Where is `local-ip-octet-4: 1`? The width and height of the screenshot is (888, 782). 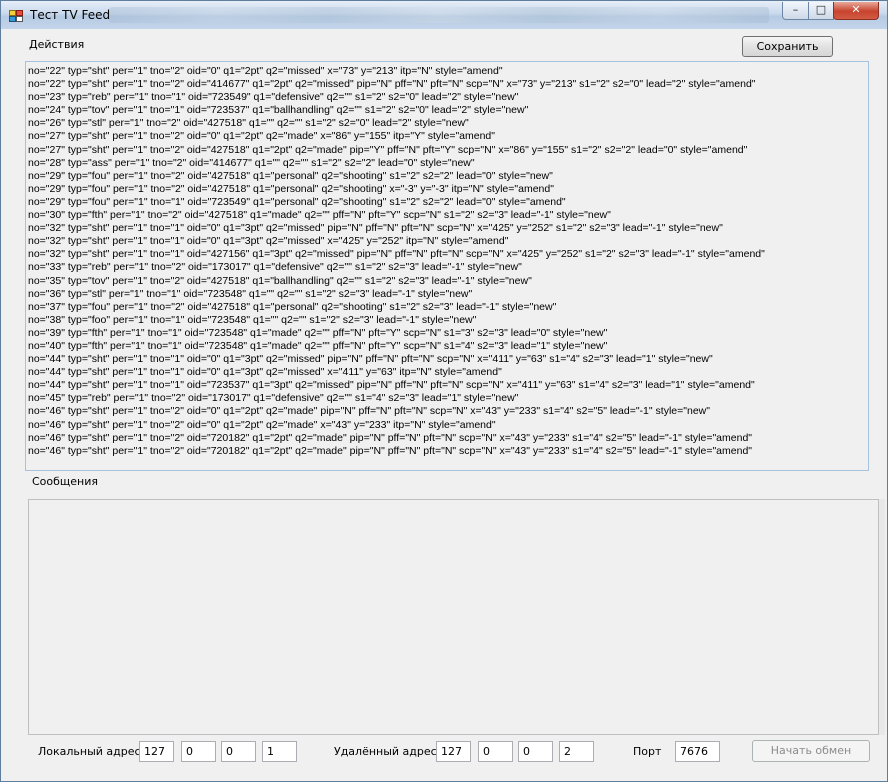 local-ip-octet-4: 1 is located at coordinates (279, 751).